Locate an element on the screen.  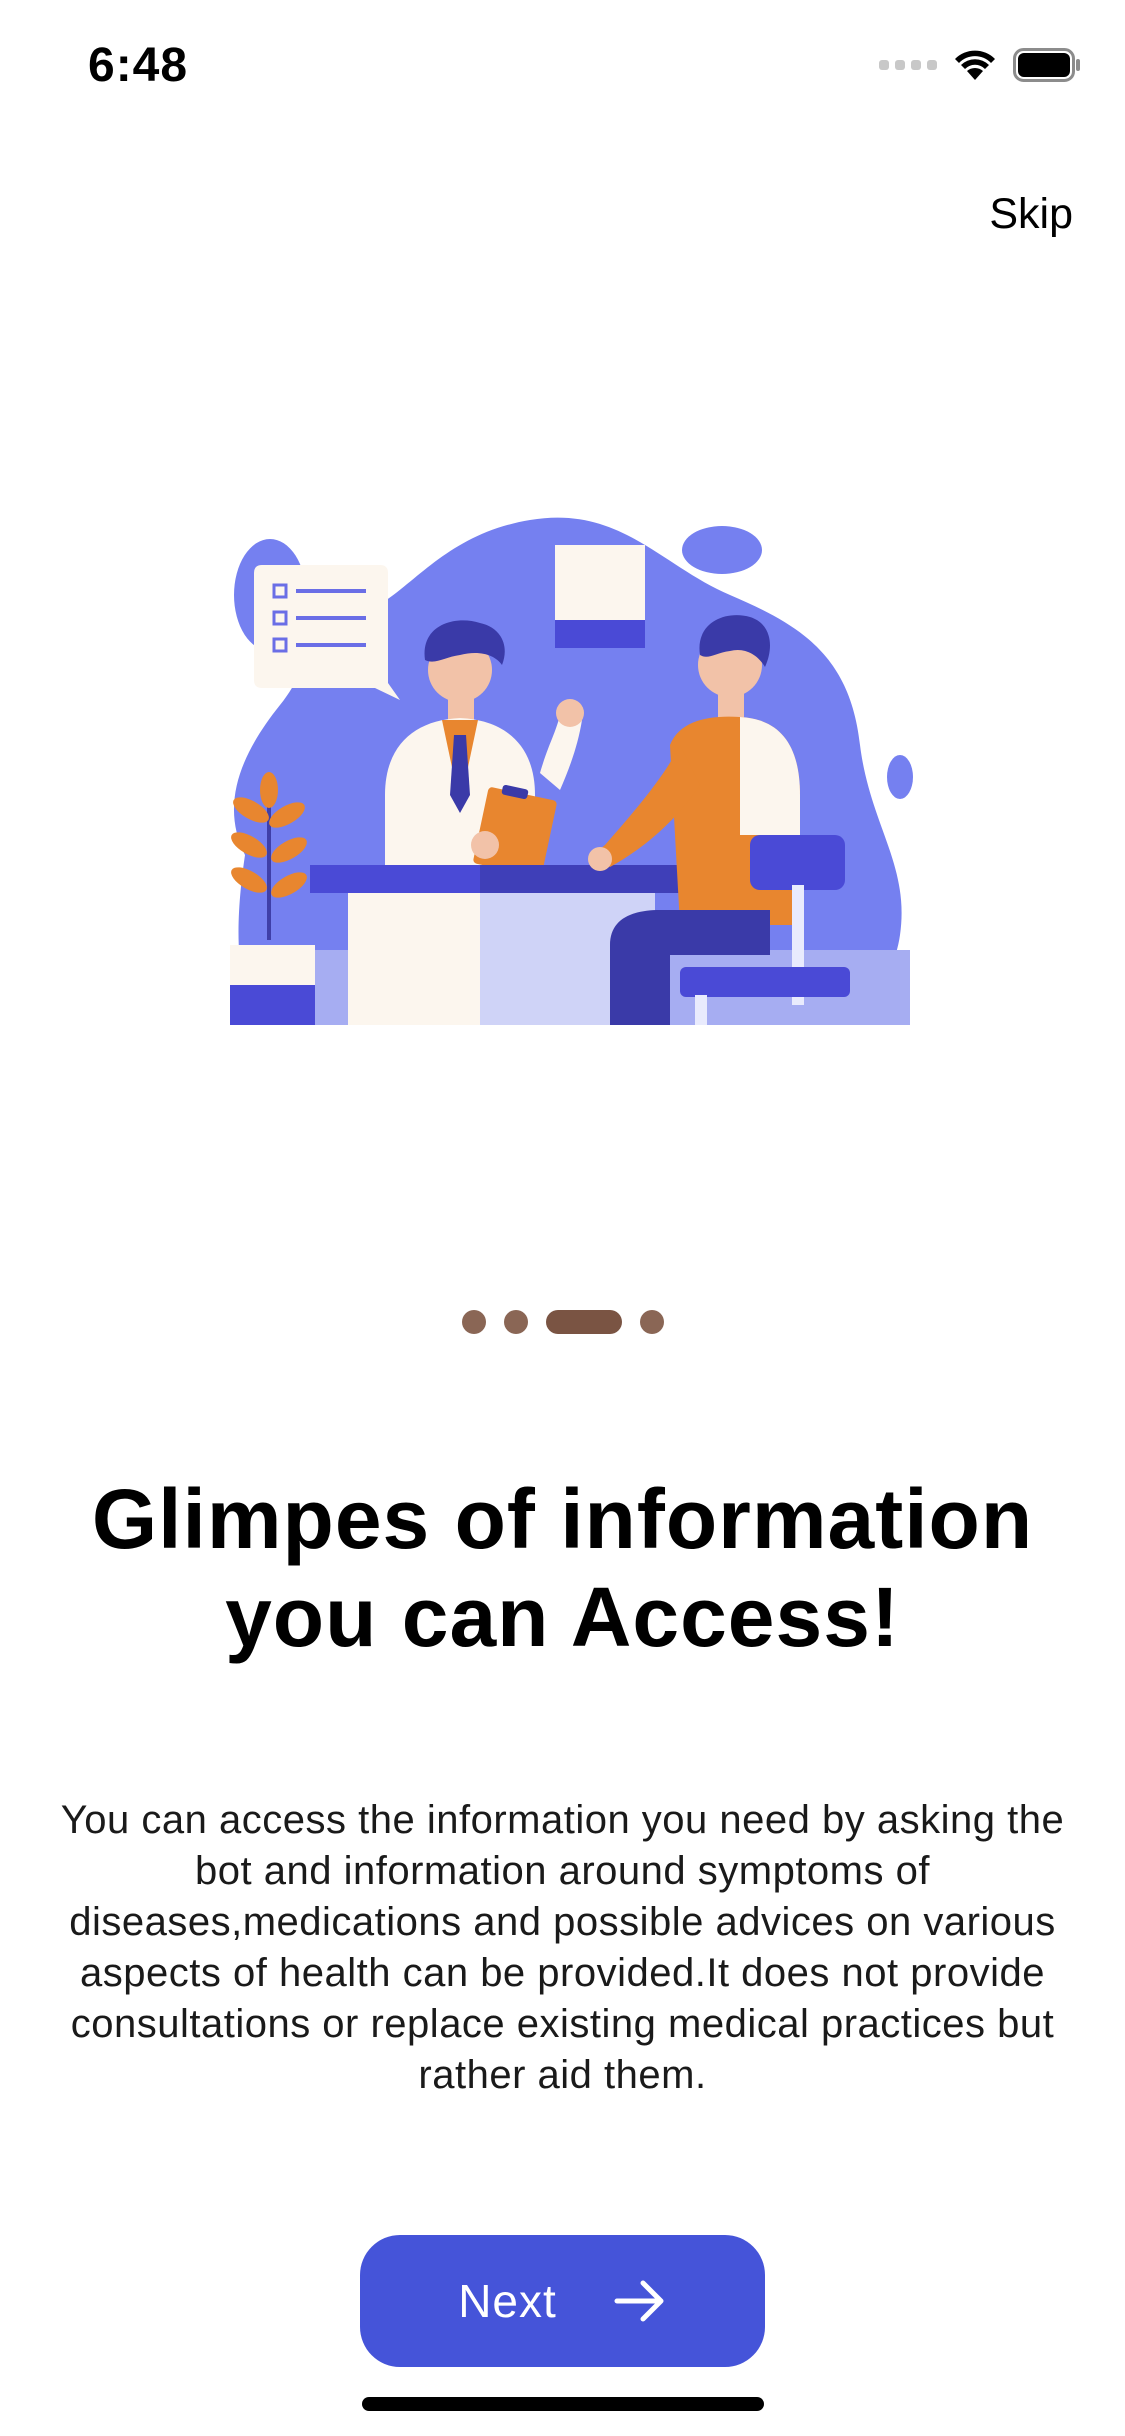
arrow-right-icon is located at coordinates (640, 2301).